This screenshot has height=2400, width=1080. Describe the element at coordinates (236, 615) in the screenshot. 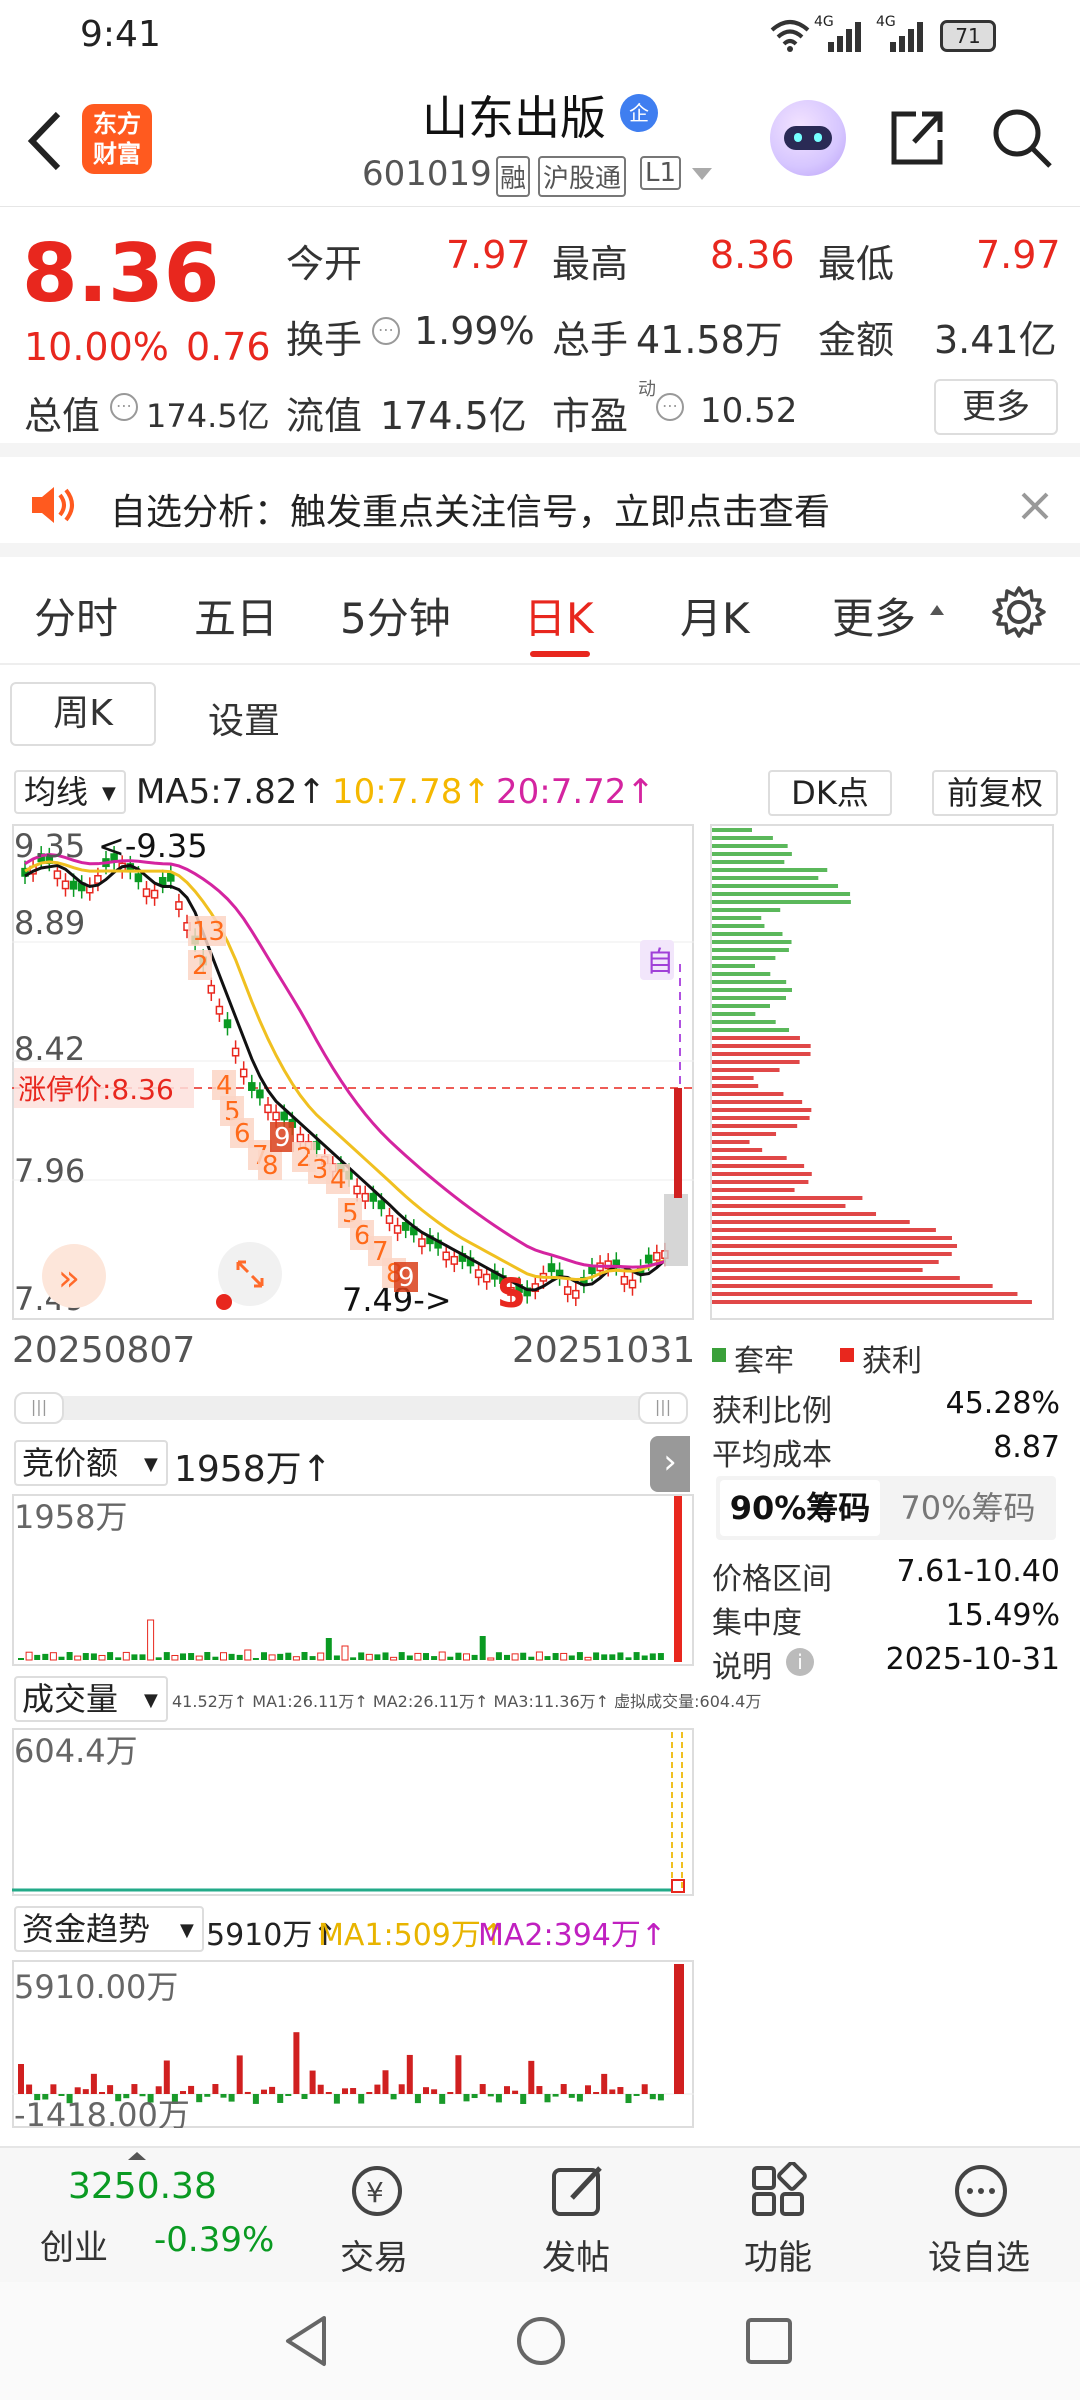

I see `tab-five-day: 五日` at that location.